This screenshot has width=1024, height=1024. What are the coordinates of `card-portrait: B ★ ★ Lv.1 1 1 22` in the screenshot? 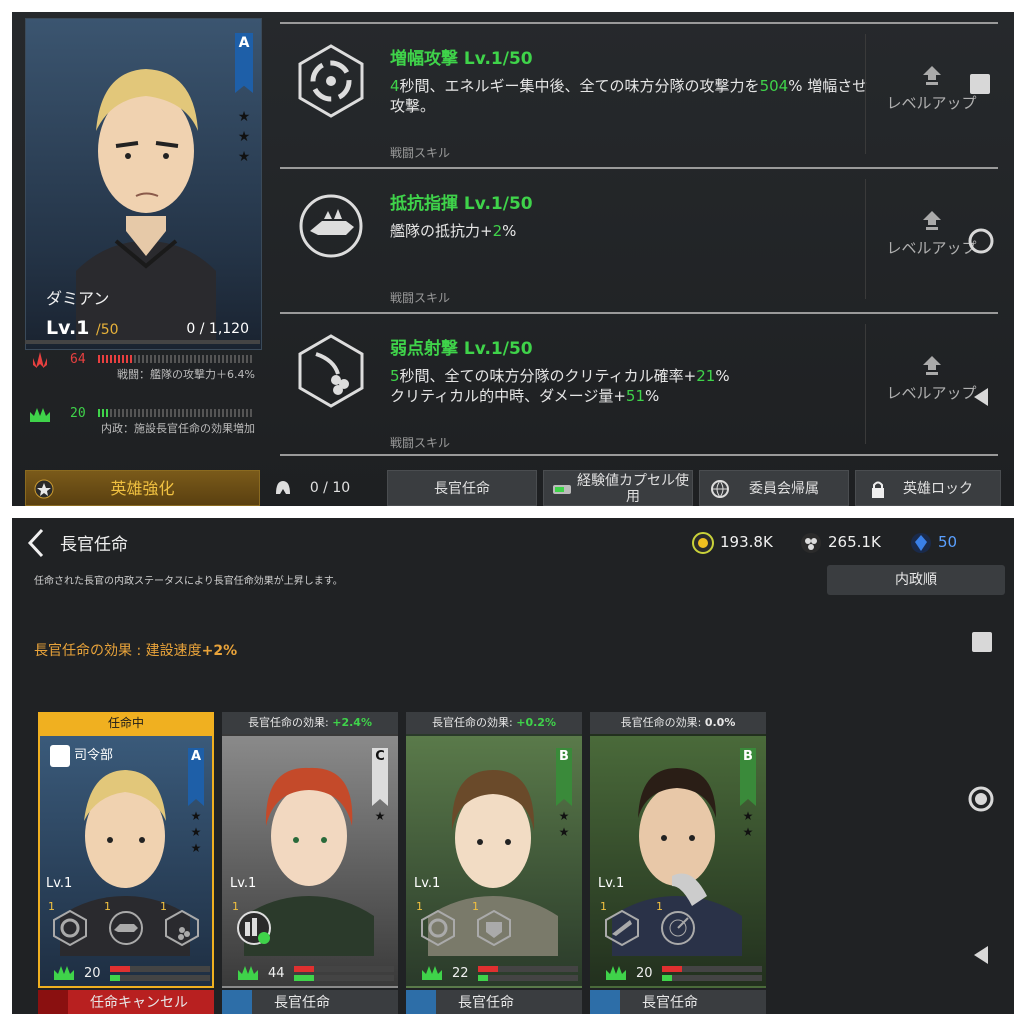 It's located at (494, 861).